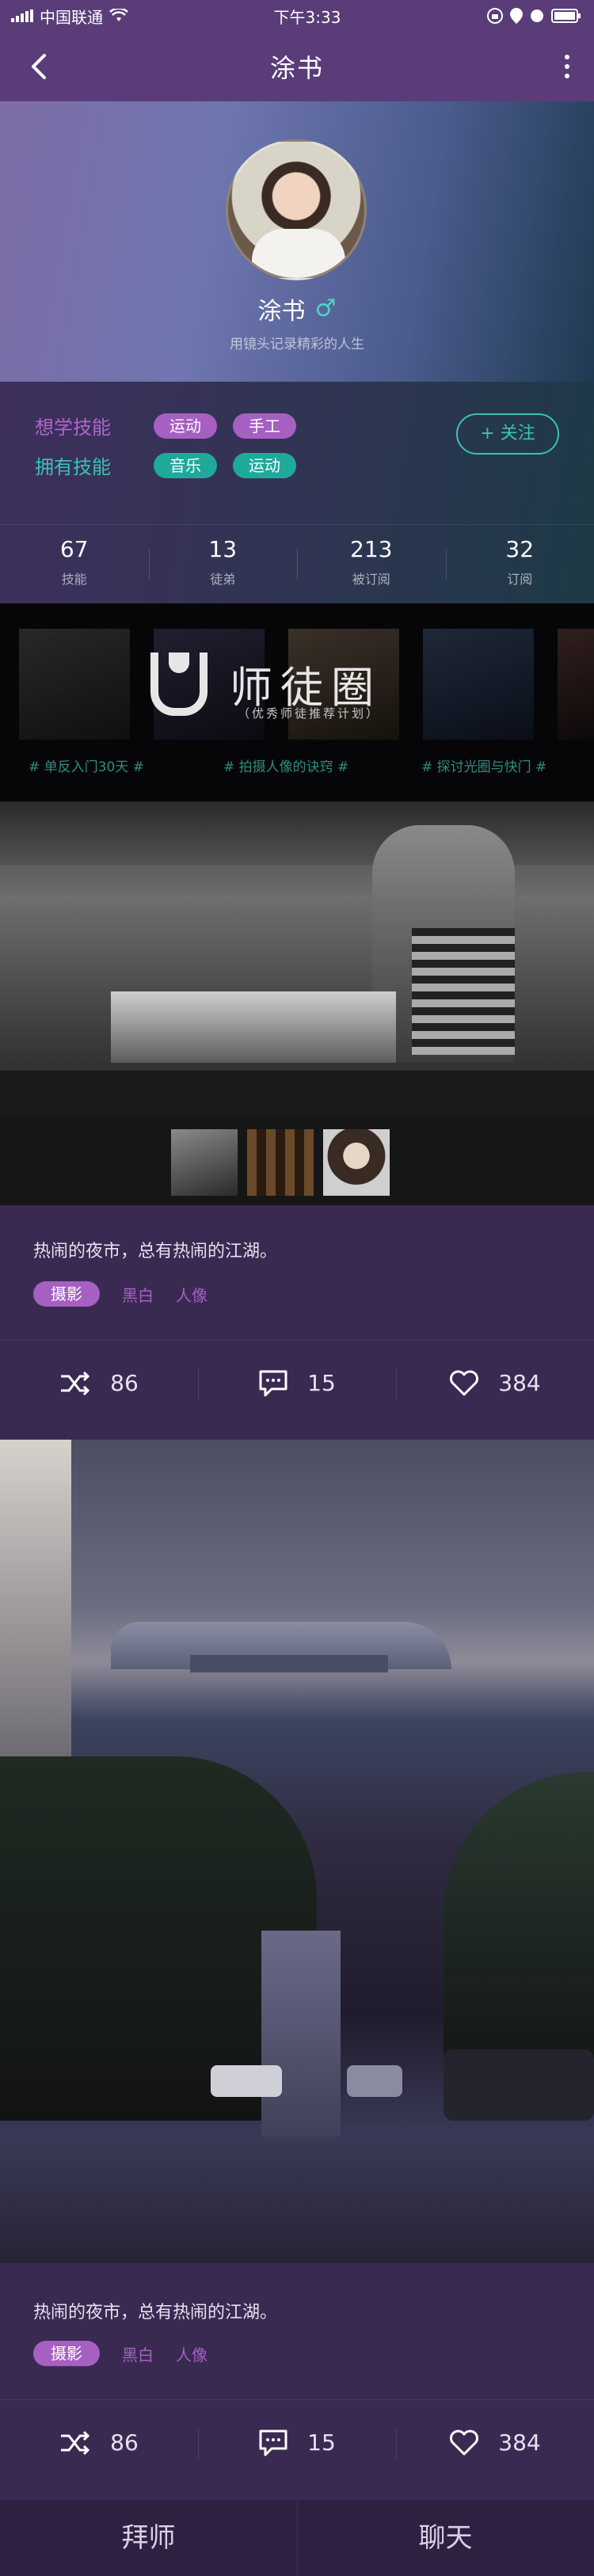 This screenshot has height=2576, width=594. I want to click on follow-button: + 关注, so click(508, 434).